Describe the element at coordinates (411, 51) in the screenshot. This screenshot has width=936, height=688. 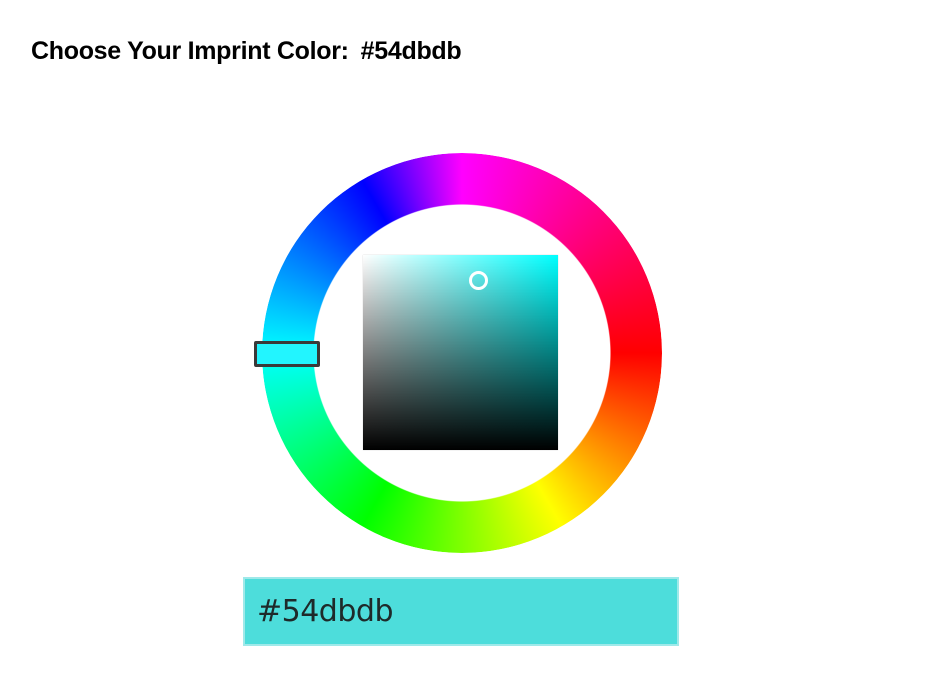
I see `imprint-color-value: #54dbdb` at that location.